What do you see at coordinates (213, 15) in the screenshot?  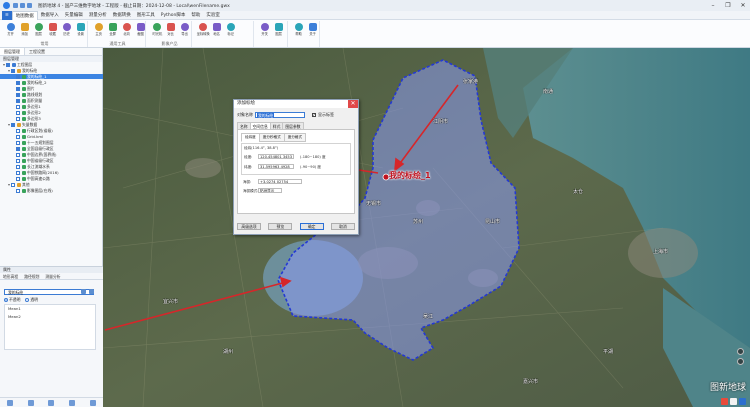 I see `ribbon-tab: 实验室` at bounding box center [213, 15].